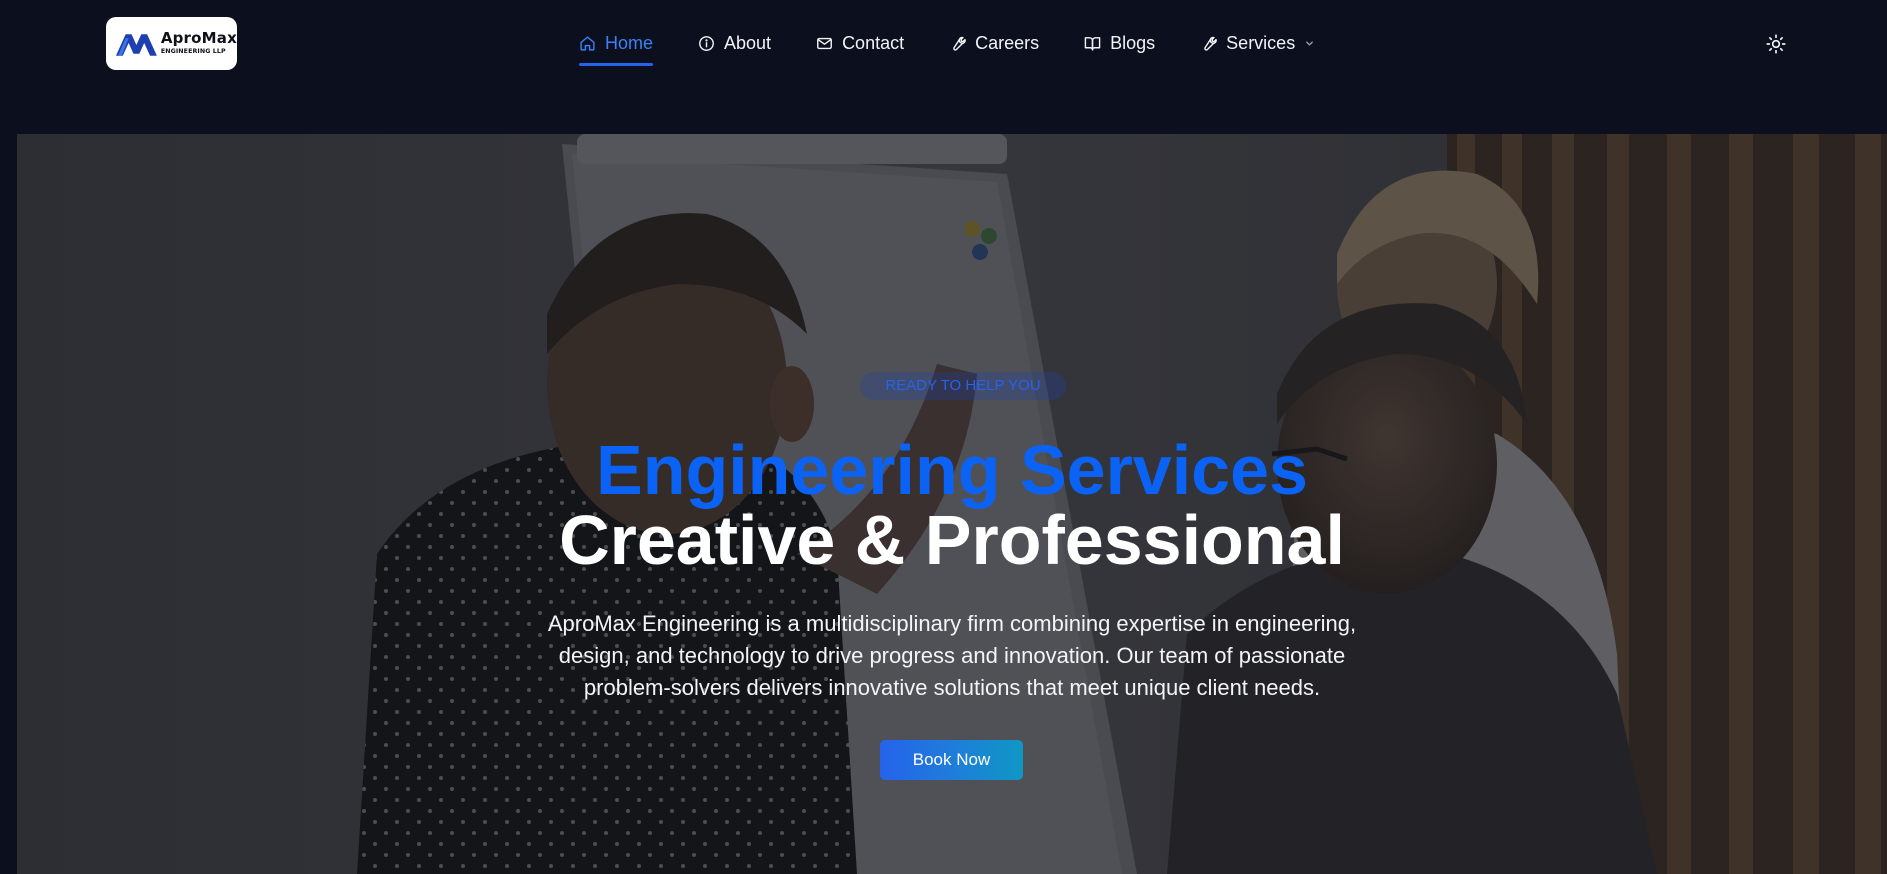 This screenshot has width=1887, height=874. Describe the element at coordinates (873, 42) in the screenshot. I see `nav-item-label: Contact` at that location.